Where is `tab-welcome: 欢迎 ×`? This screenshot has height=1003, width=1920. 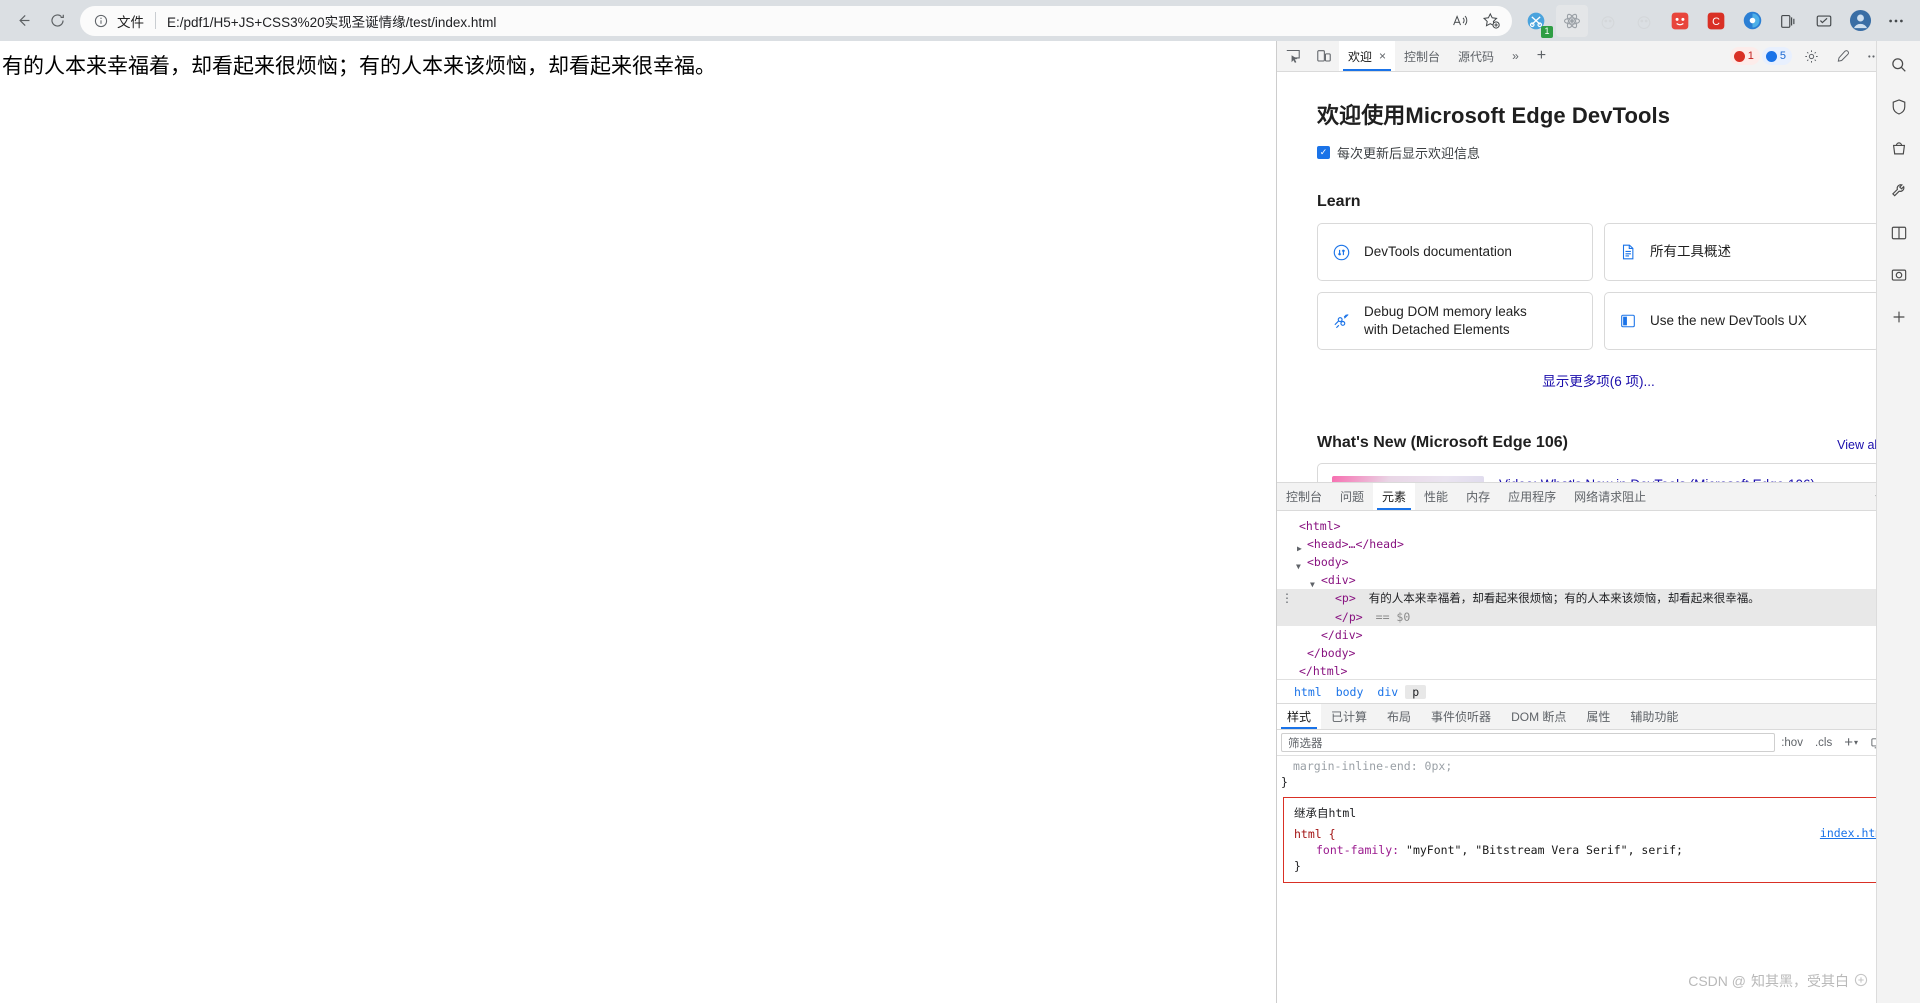
tab-welcome: 欢迎 × is located at coordinates (1367, 56).